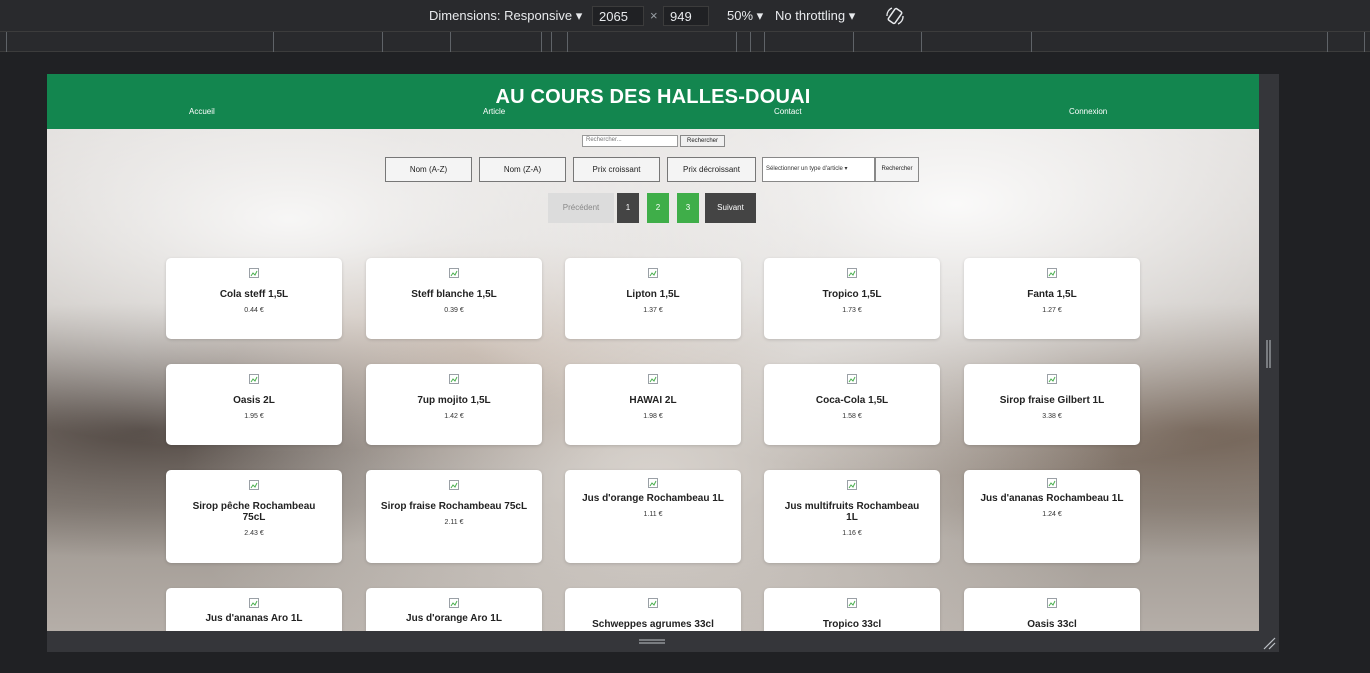  I want to click on article-type-select: Sélectionner un type d'article ▾, so click(818, 169).